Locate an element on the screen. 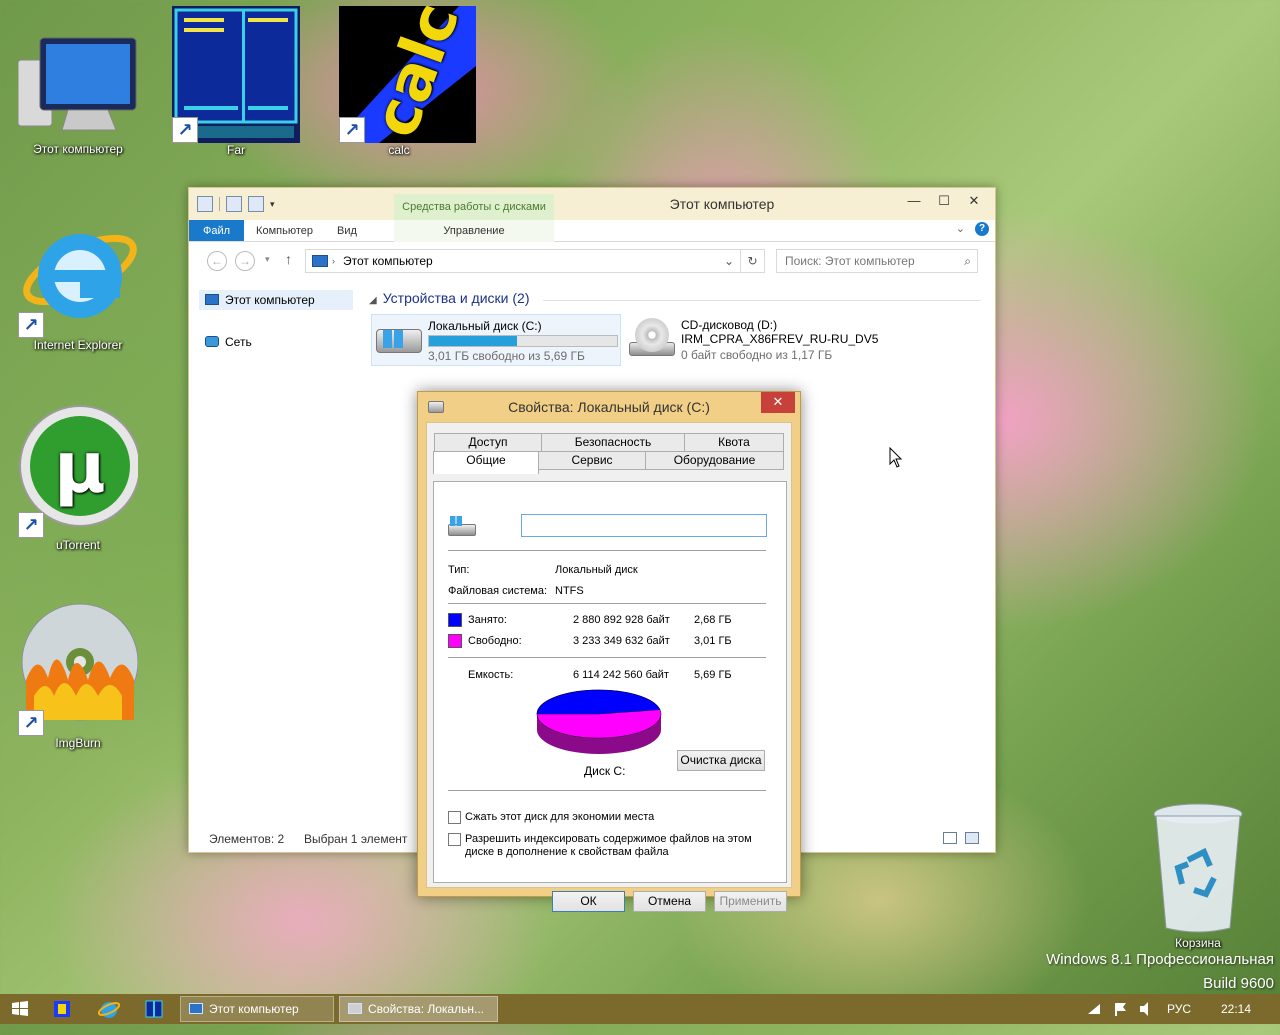 The image size is (1280, 1035). desktop-icon-label: Internet Explorer is located at coordinates (78, 345).